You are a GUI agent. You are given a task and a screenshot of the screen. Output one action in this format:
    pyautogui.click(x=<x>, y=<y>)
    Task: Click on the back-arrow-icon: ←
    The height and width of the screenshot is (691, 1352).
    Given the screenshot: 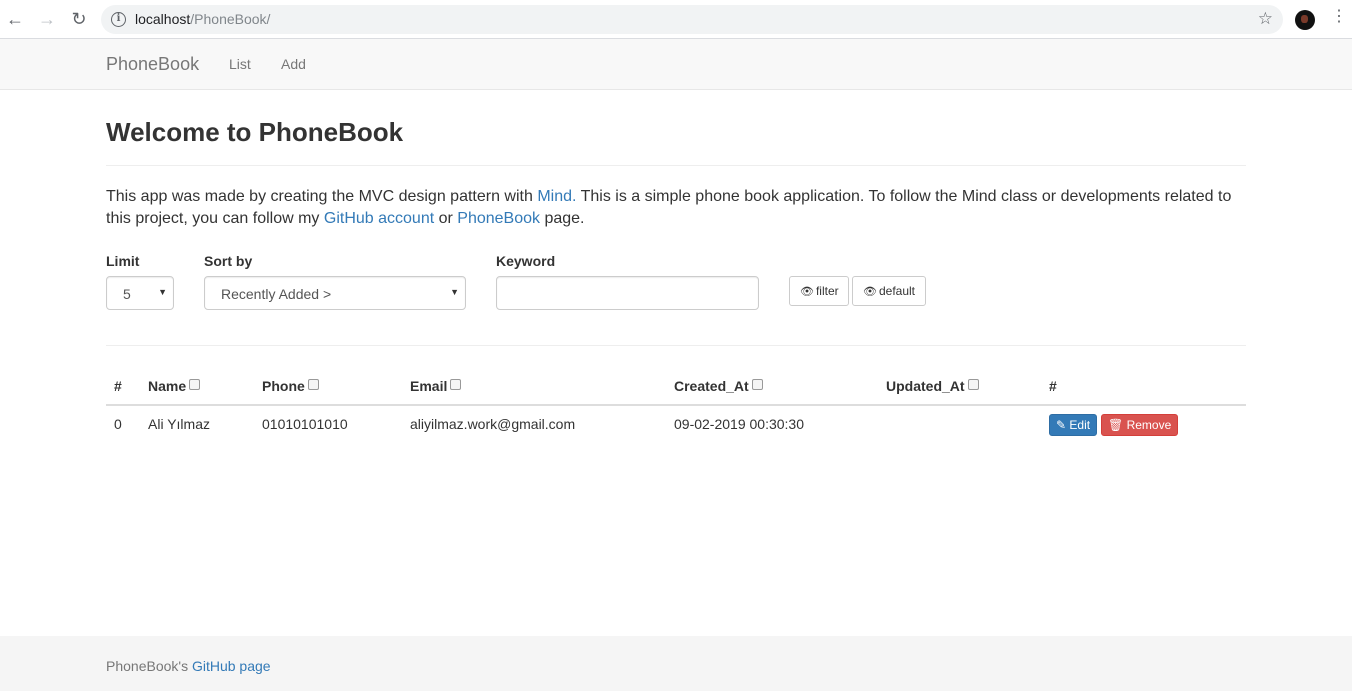 What is the action you would take?
    pyautogui.click(x=15, y=19)
    